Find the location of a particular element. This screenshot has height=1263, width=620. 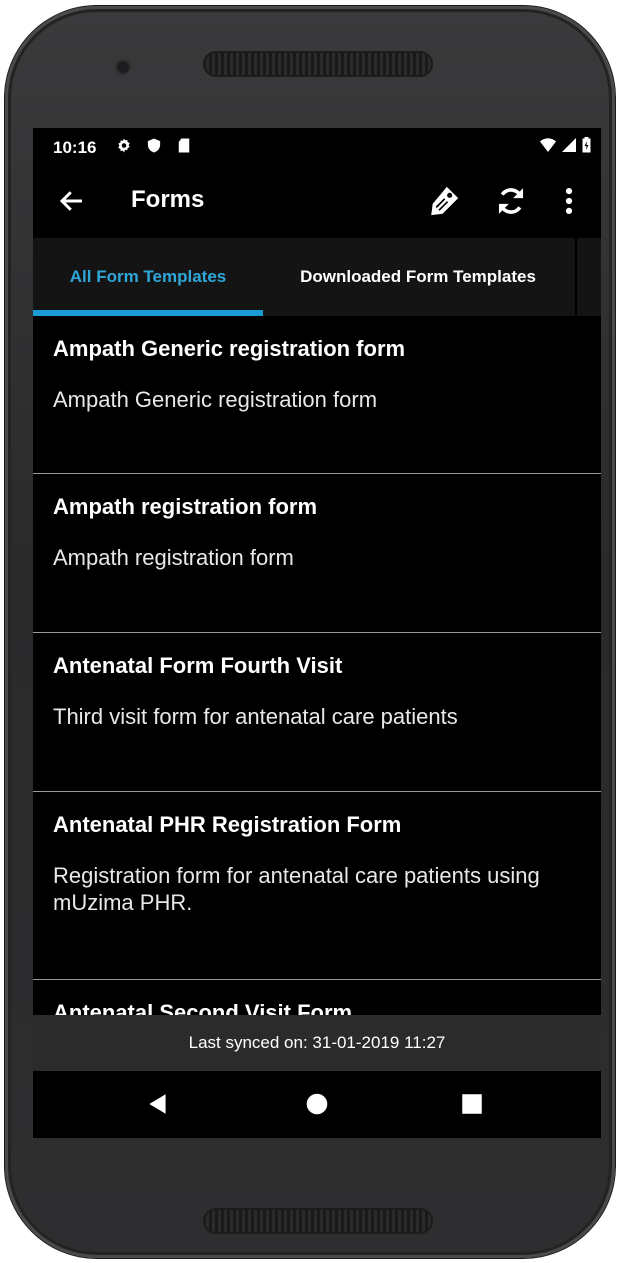

nav-back-icon is located at coordinates (158, 1104).